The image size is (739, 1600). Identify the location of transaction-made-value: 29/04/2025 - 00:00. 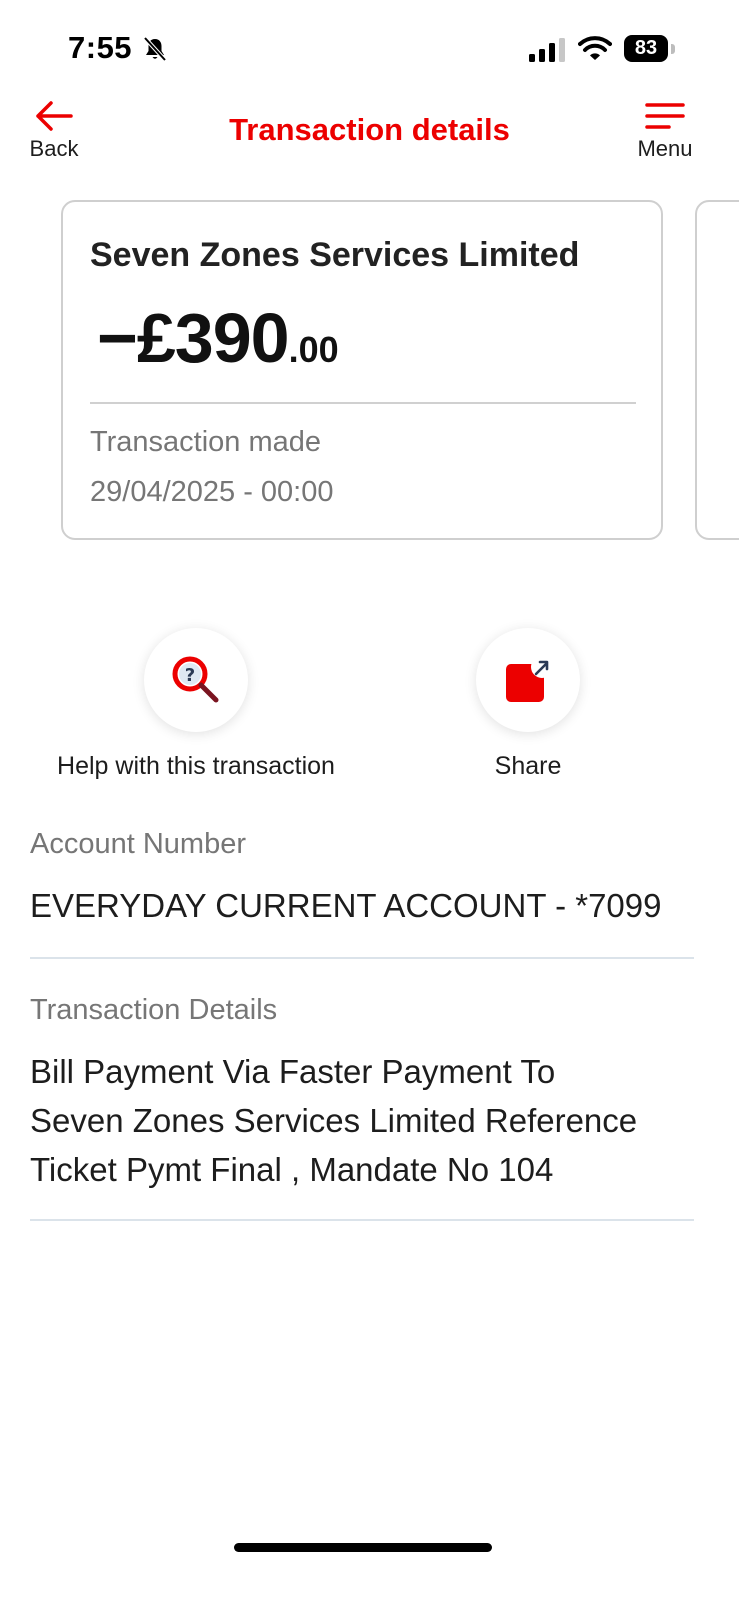
(212, 492).